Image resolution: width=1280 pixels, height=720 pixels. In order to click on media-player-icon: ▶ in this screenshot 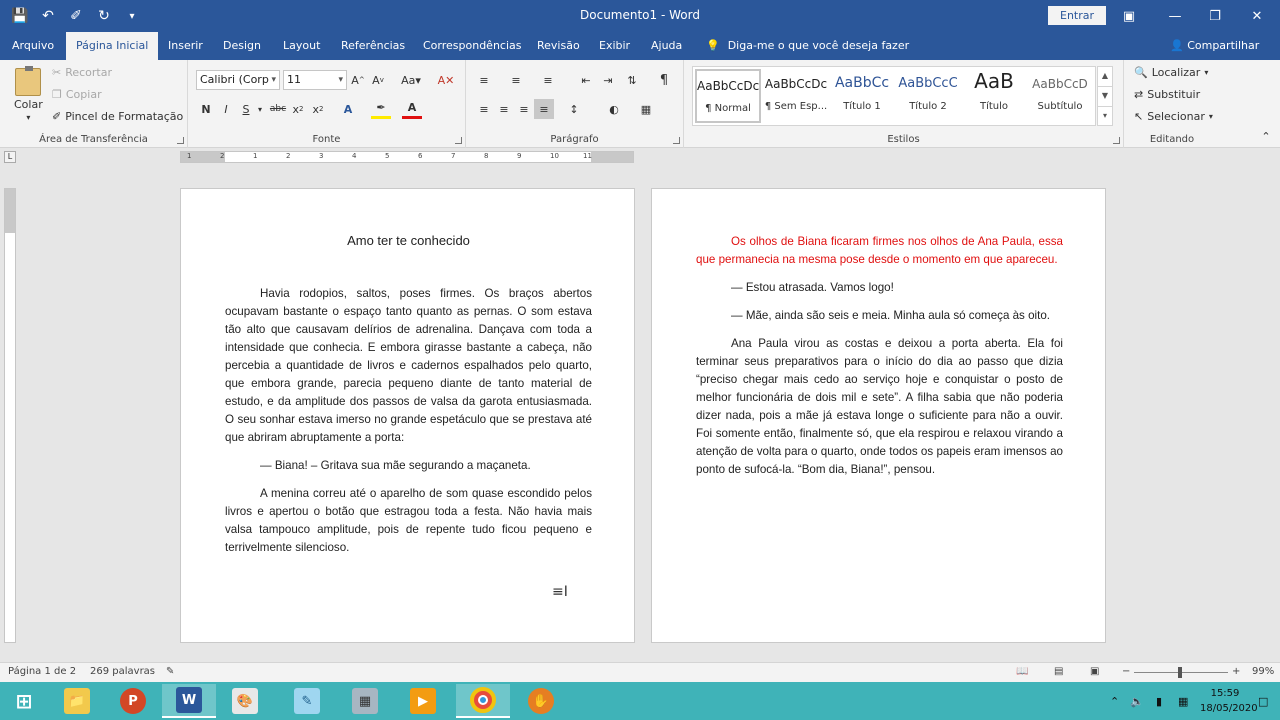, I will do `click(423, 701)`.